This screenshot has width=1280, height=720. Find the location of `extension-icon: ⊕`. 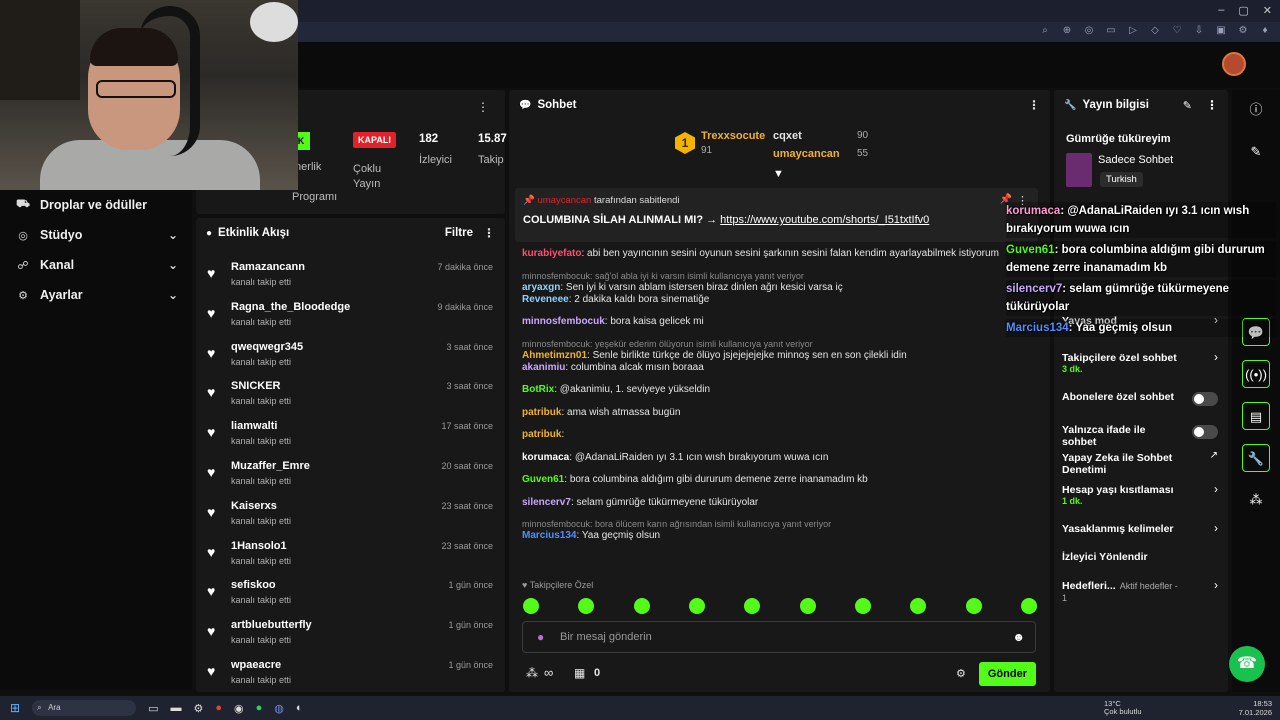

extension-icon: ⊕ is located at coordinates (1067, 30).